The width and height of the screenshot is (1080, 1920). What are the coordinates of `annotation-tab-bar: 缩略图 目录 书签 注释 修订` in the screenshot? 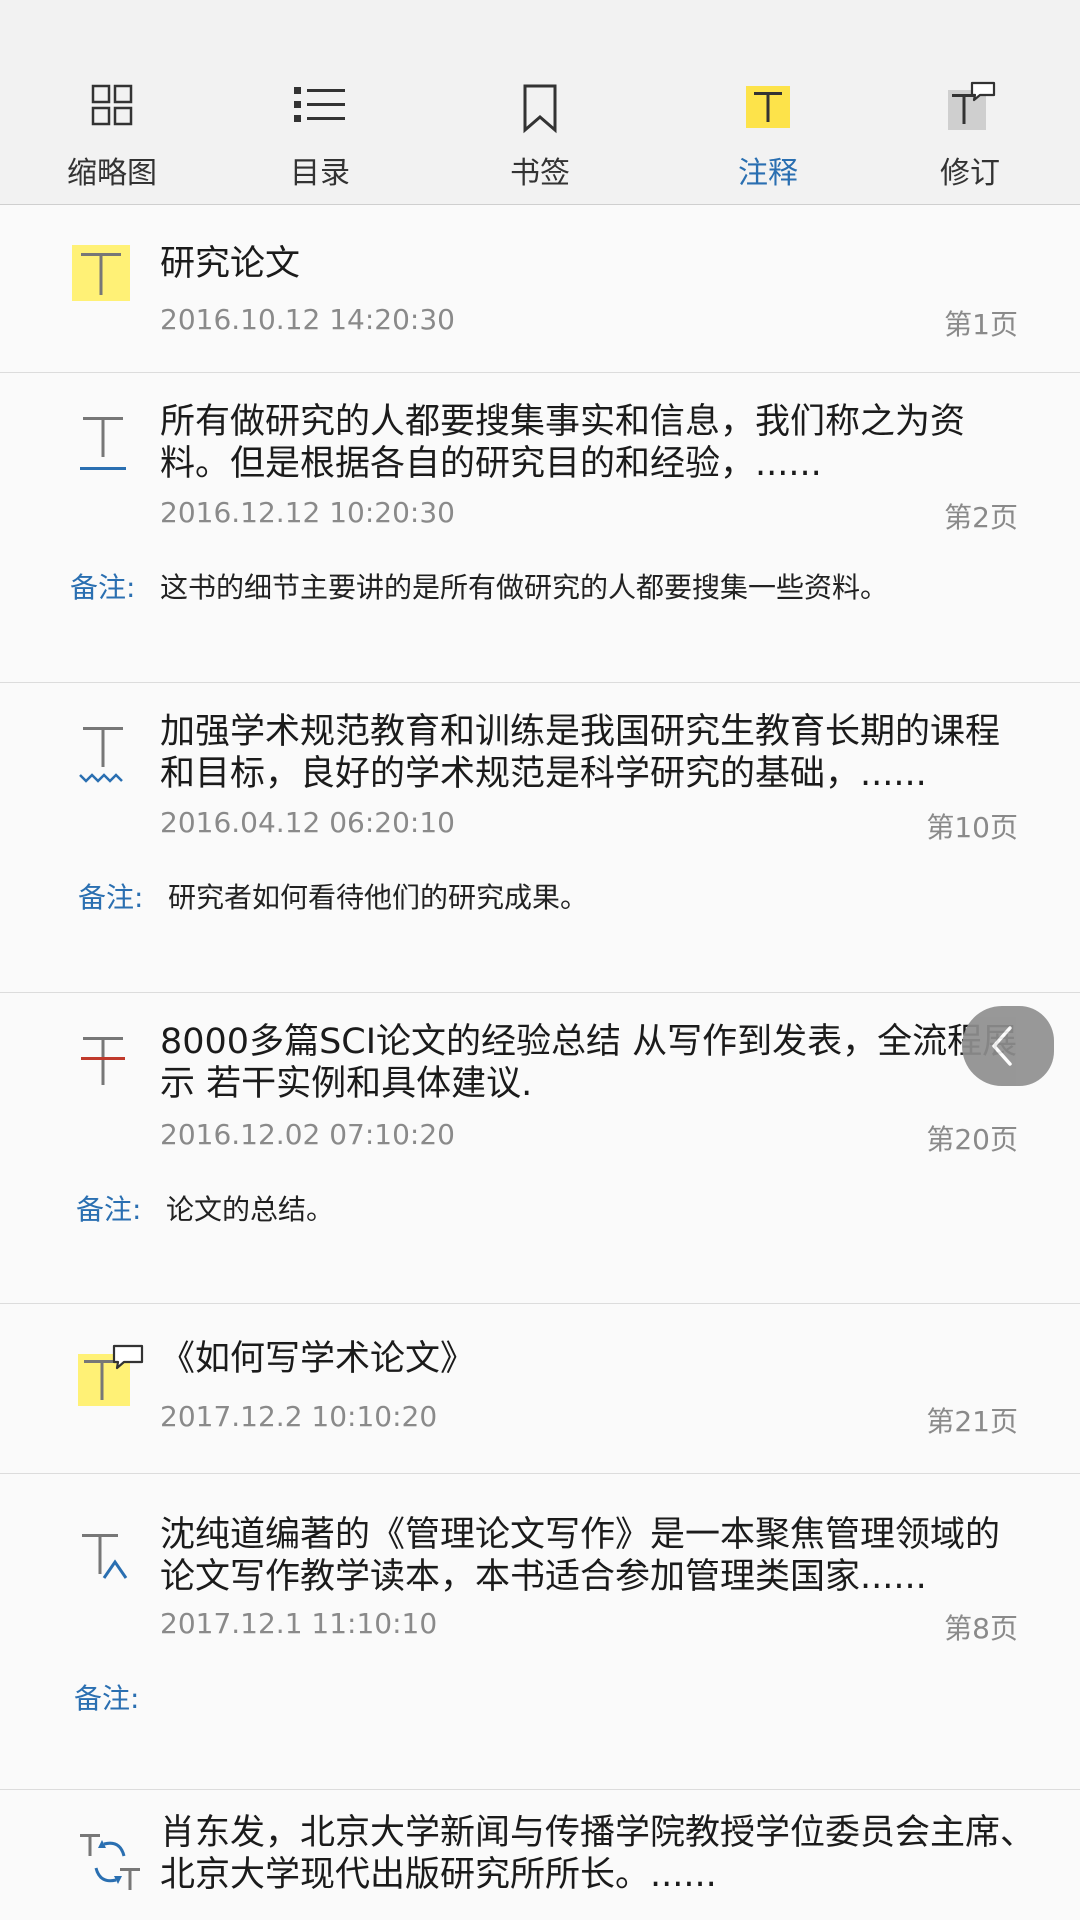 It's located at (540, 102).